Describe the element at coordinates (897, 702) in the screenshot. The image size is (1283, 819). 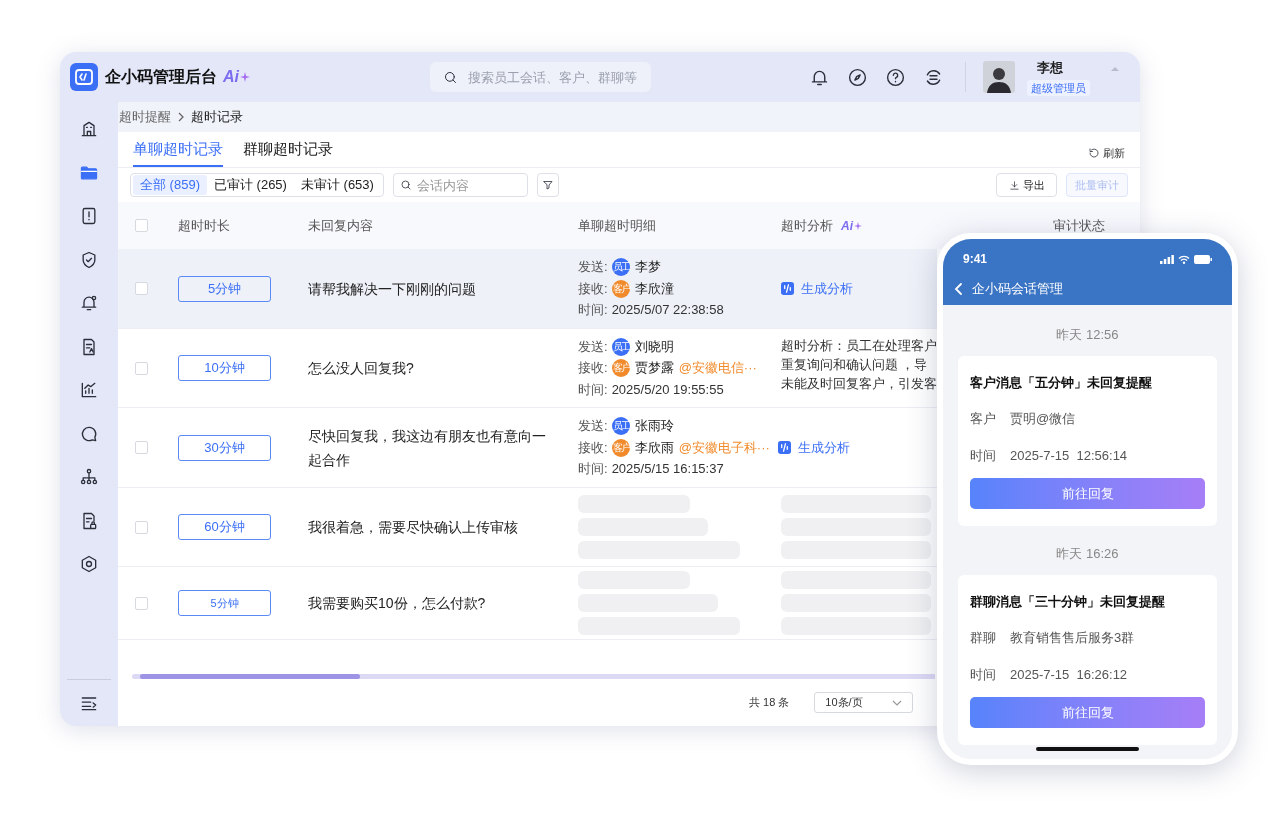
I see `chevron-down-icon` at that location.